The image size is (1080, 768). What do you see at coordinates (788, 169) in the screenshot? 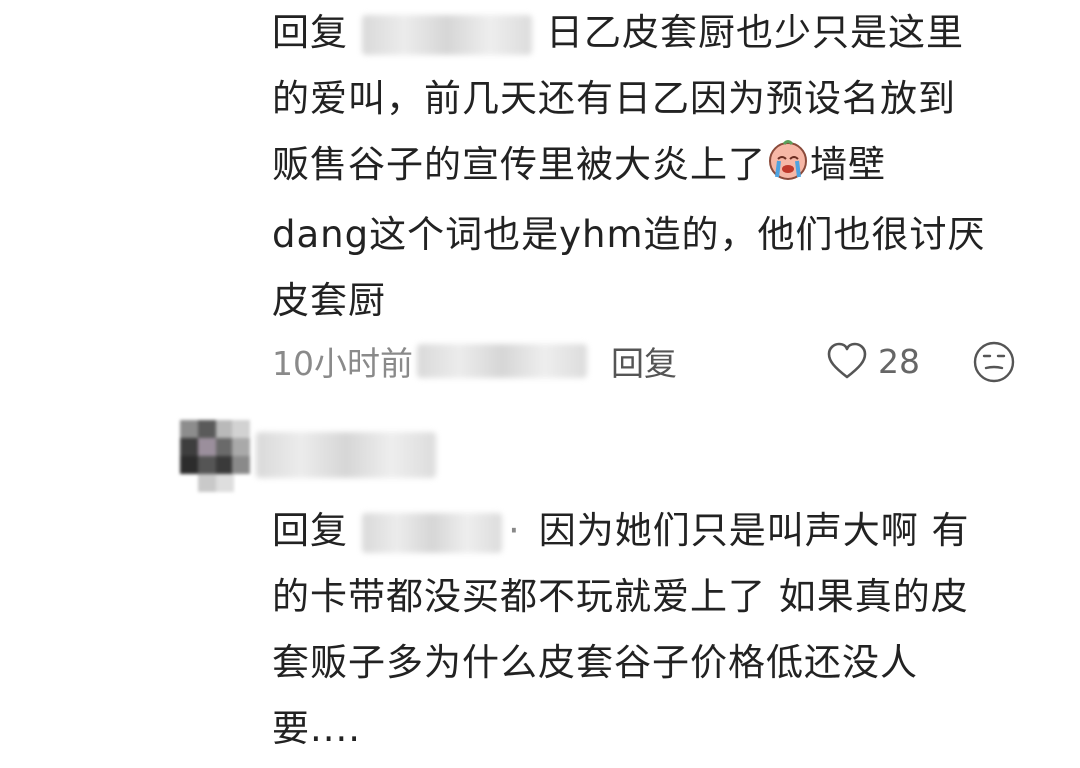
I see `crying-face-emoji-icon` at bounding box center [788, 169].